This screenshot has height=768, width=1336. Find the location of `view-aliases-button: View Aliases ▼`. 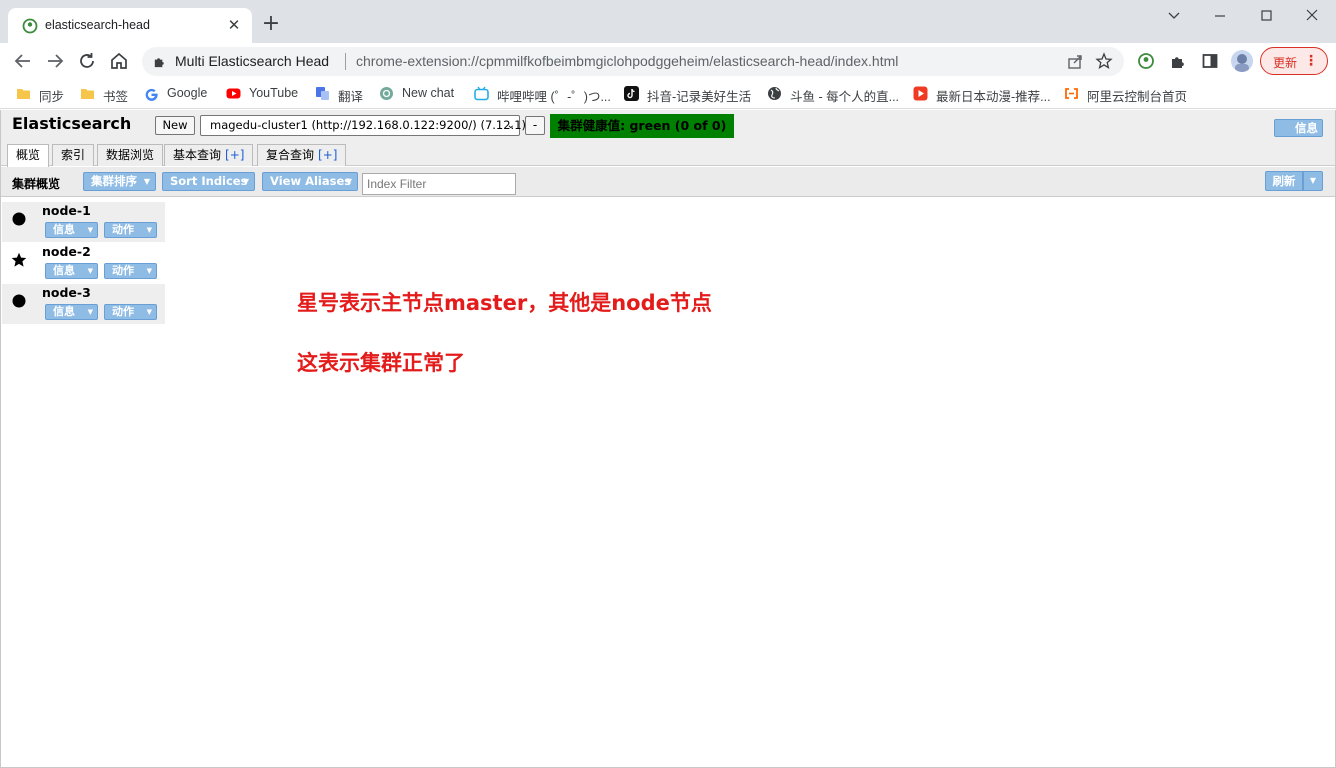

view-aliases-button: View Aliases ▼ is located at coordinates (310, 181).